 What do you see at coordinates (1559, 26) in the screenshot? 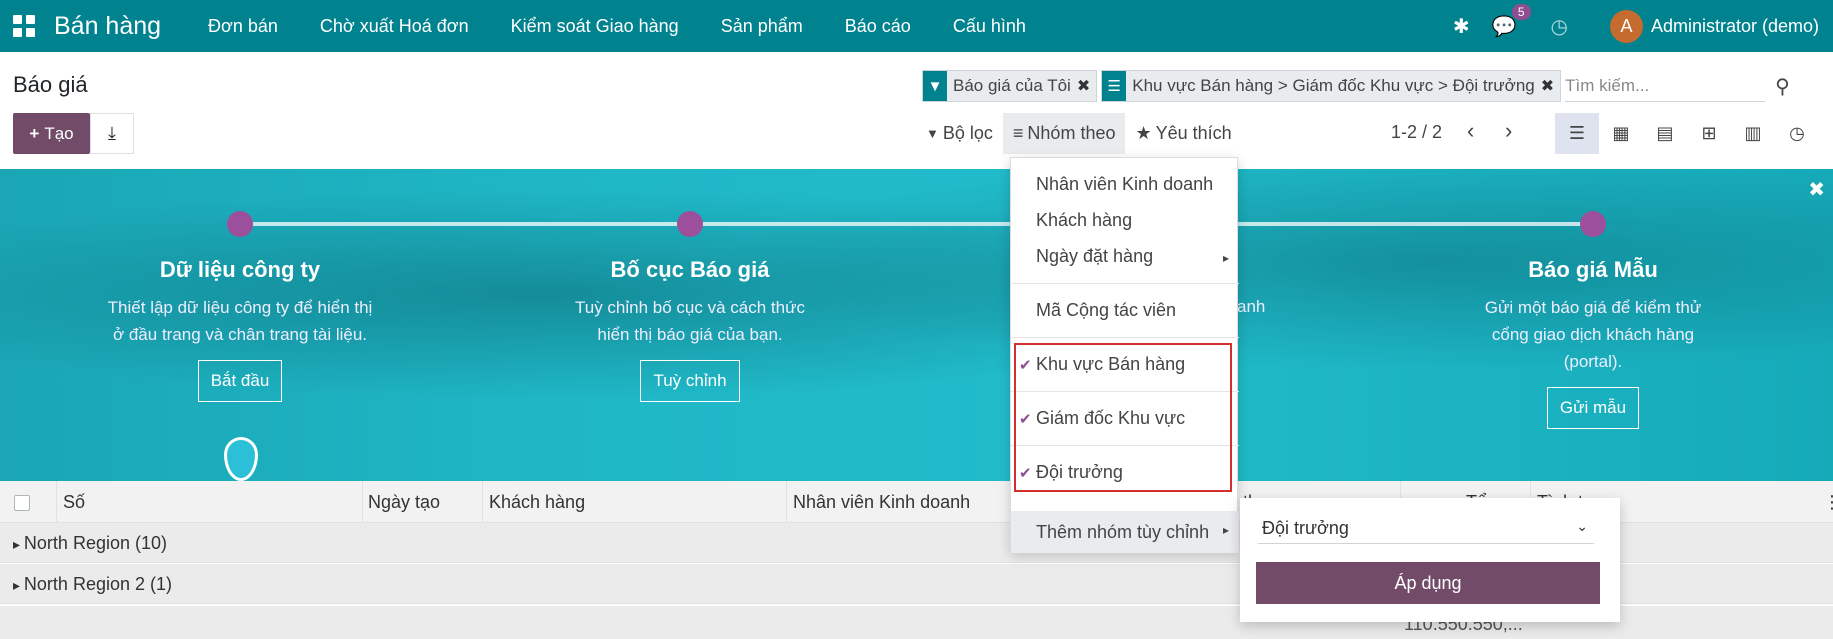
I see `activity-clock-icon: ◷` at bounding box center [1559, 26].